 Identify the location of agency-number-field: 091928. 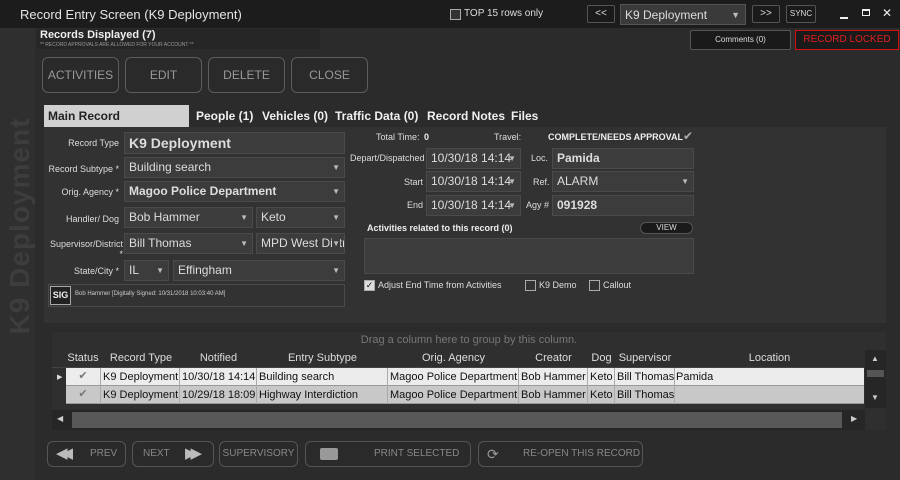
(623, 205).